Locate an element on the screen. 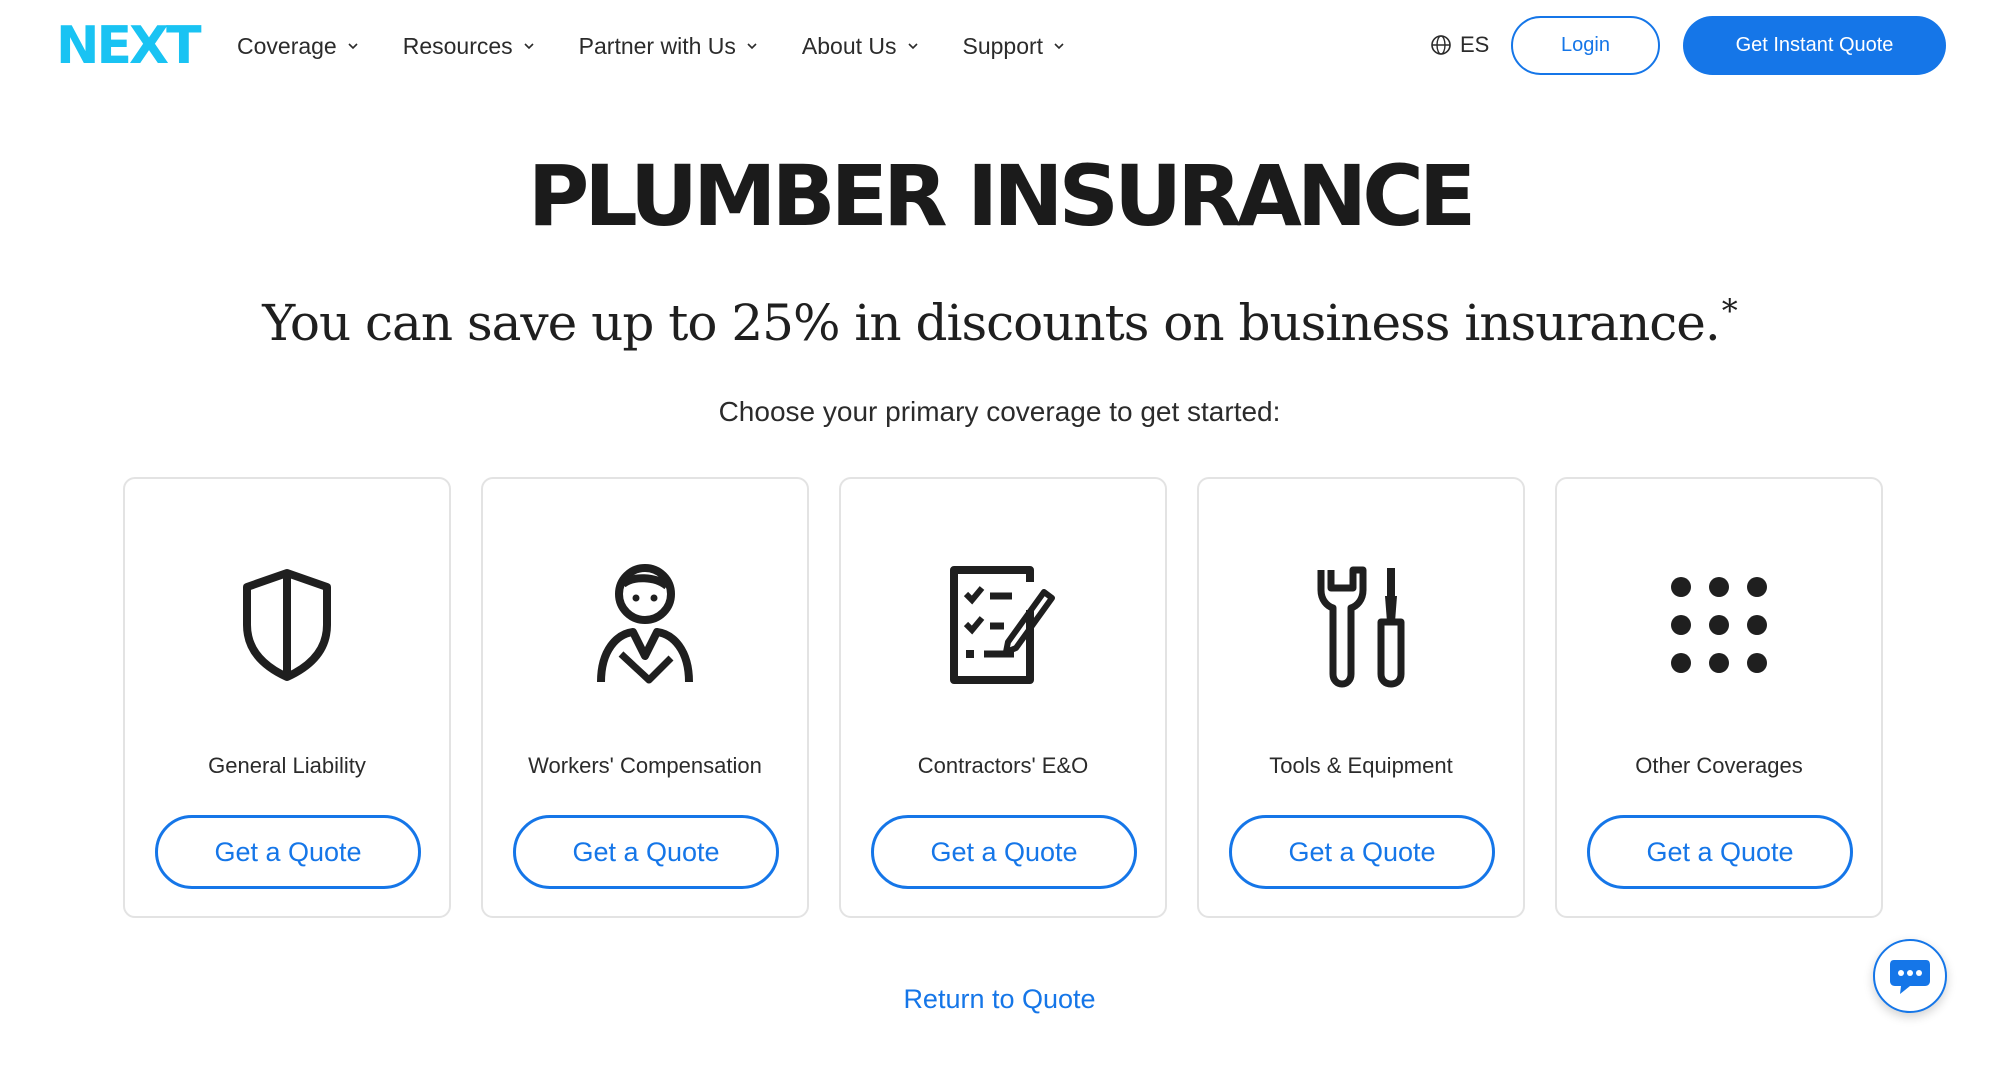 Image resolution: width=1999 pixels, height=1078 pixels. nav-support: Support is located at coordinates (1014, 46).